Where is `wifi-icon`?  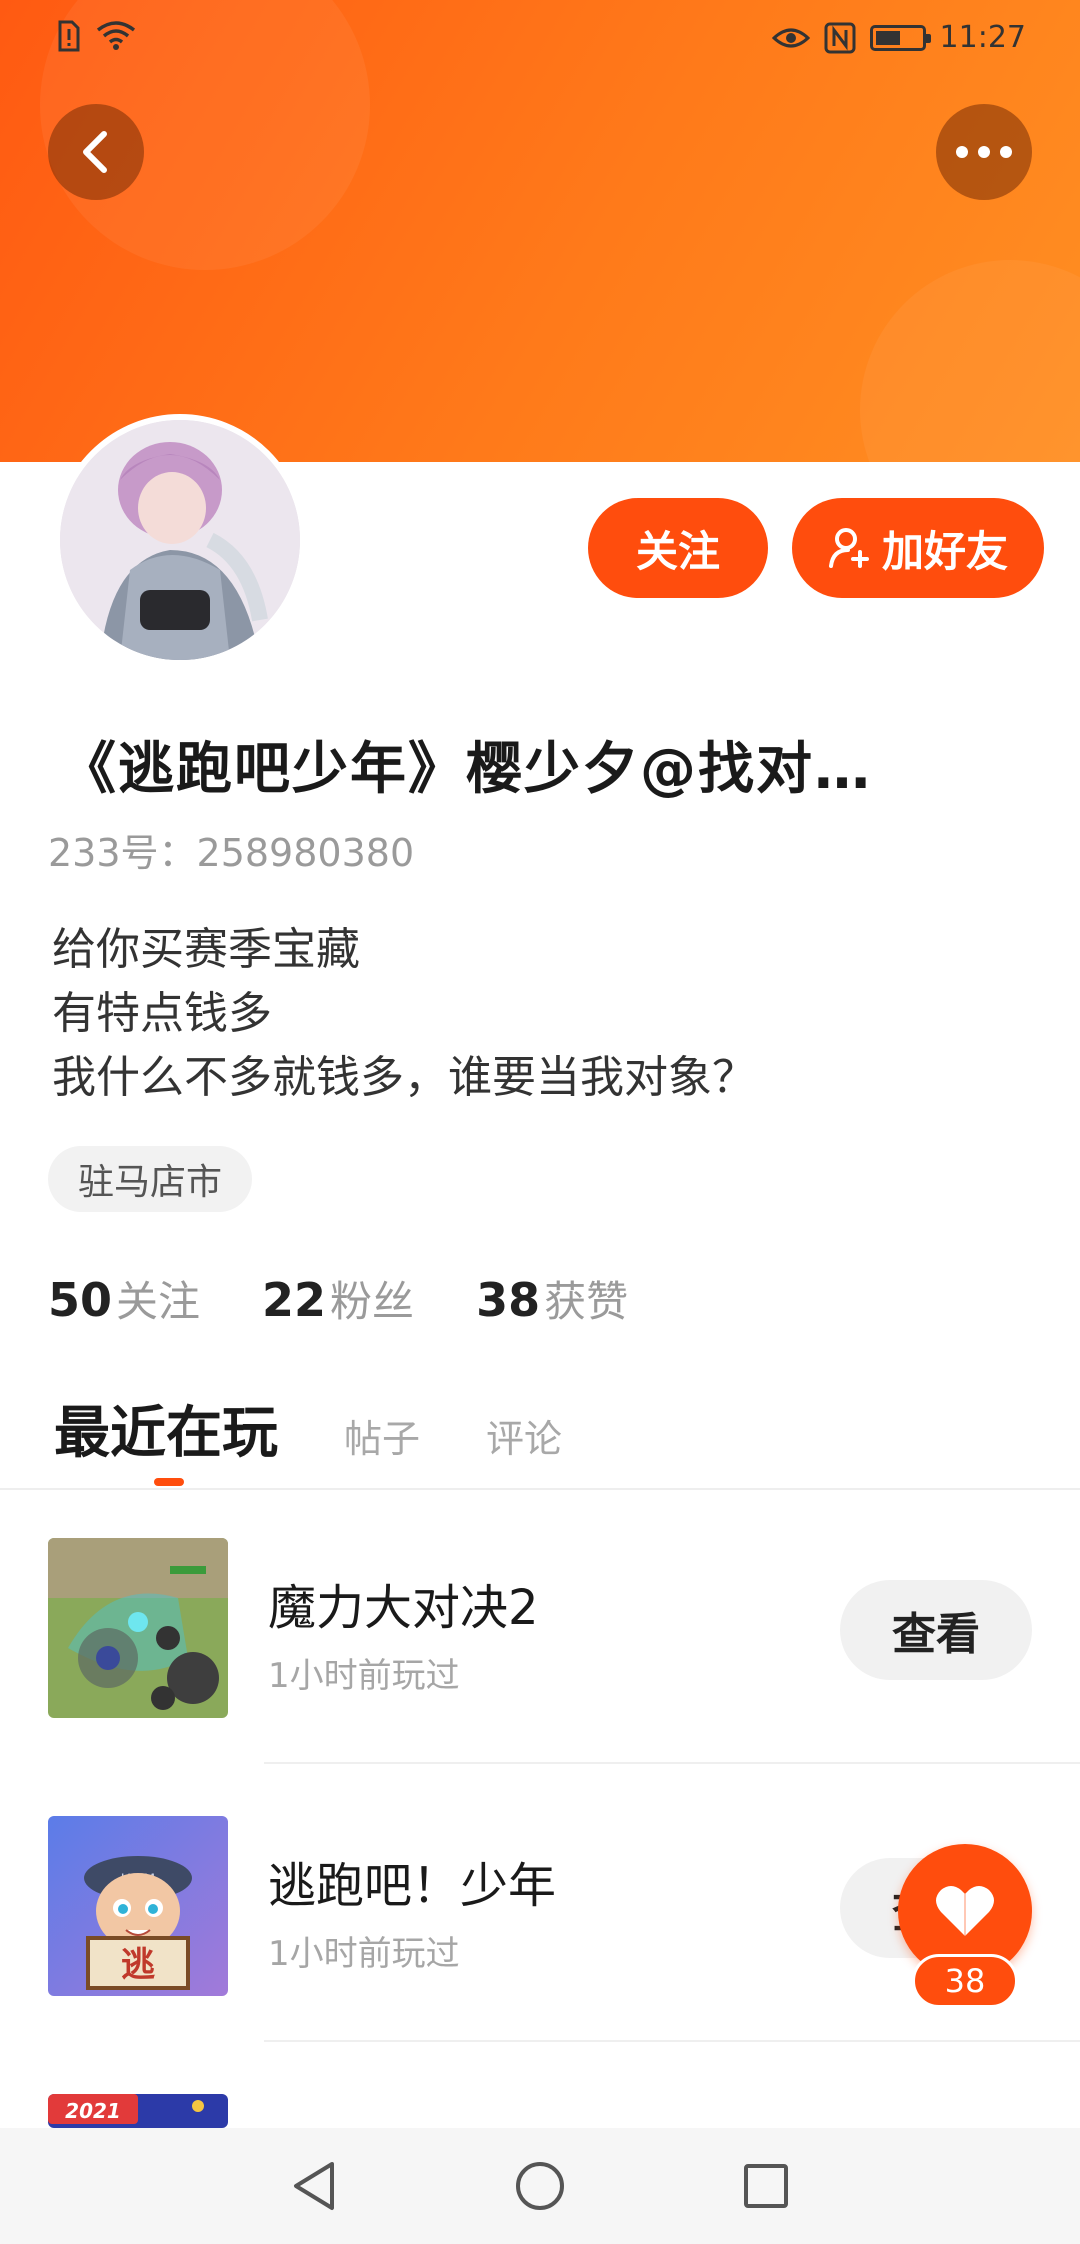 wifi-icon is located at coordinates (116, 35).